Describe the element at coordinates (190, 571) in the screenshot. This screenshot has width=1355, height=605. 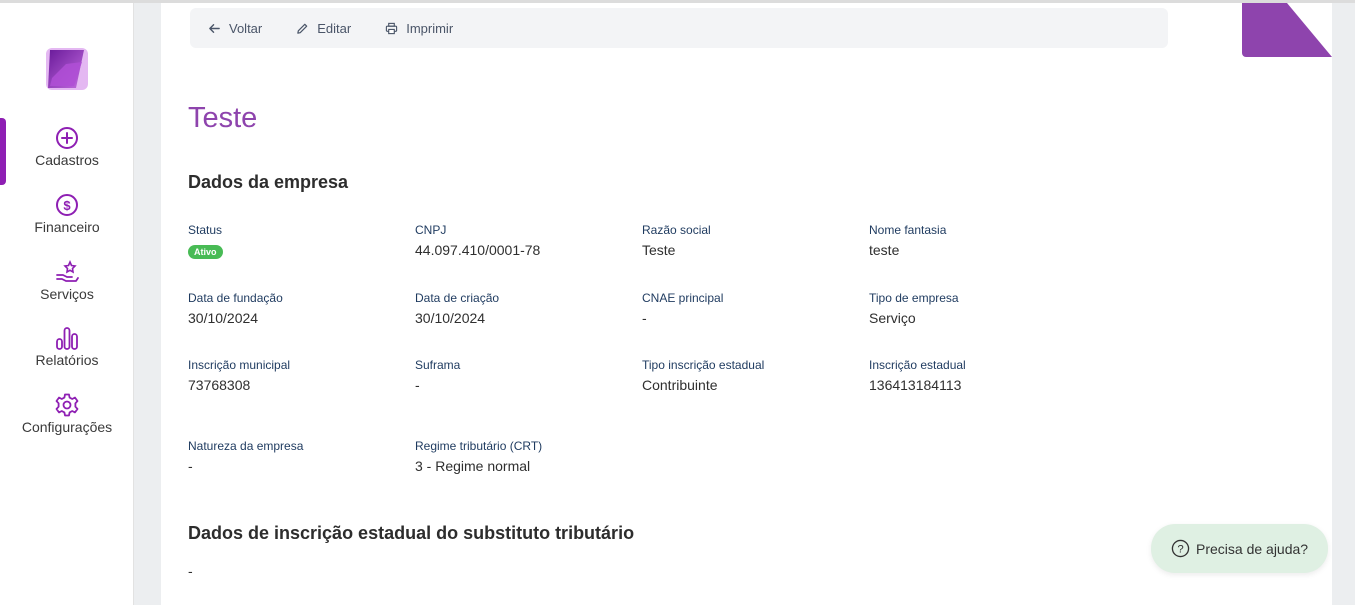
I see `substitute-value: -` at that location.